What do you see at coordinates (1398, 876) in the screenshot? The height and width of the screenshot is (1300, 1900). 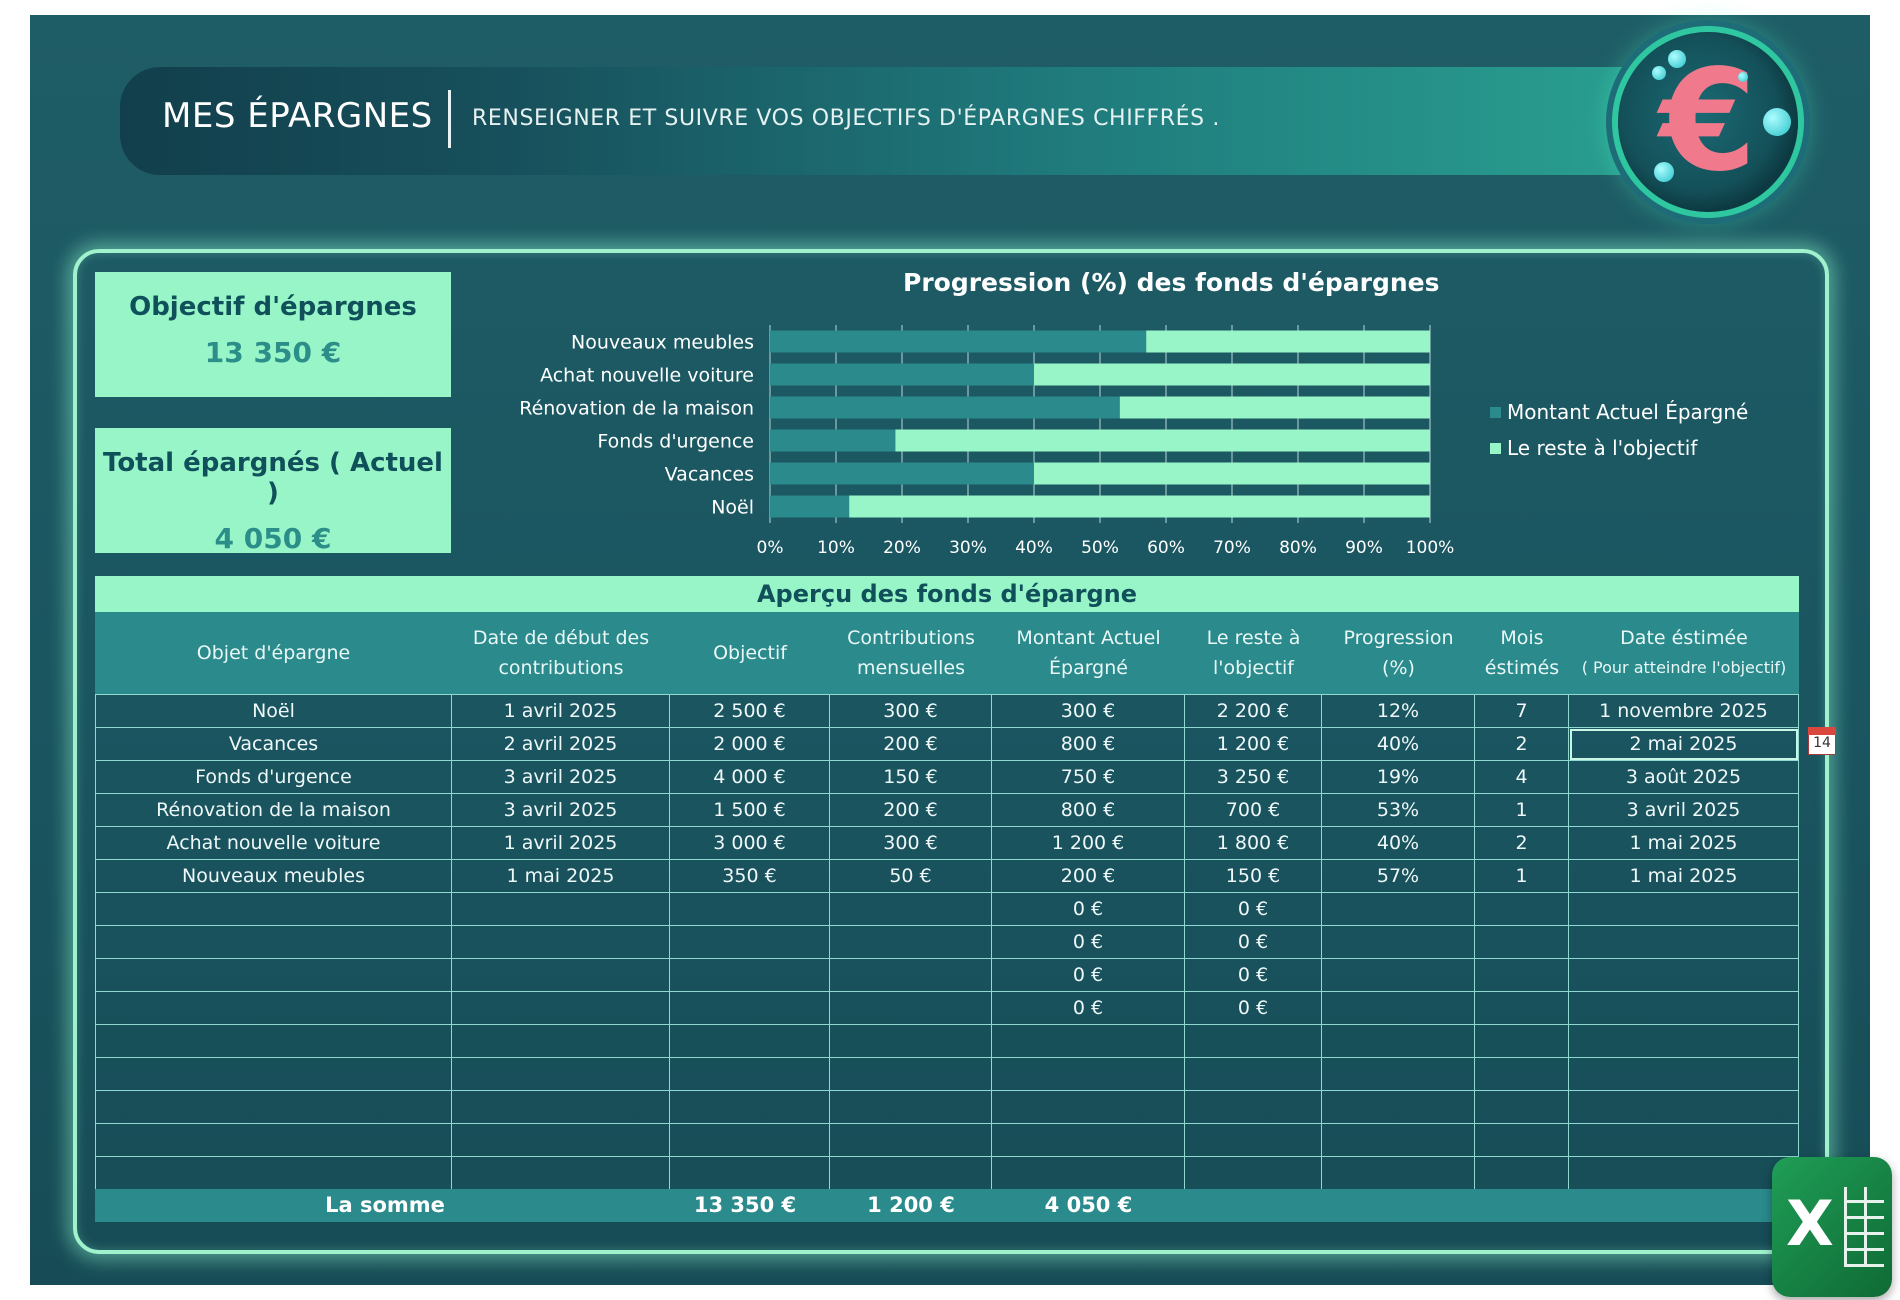 I see `table-cell: 57%` at bounding box center [1398, 876].